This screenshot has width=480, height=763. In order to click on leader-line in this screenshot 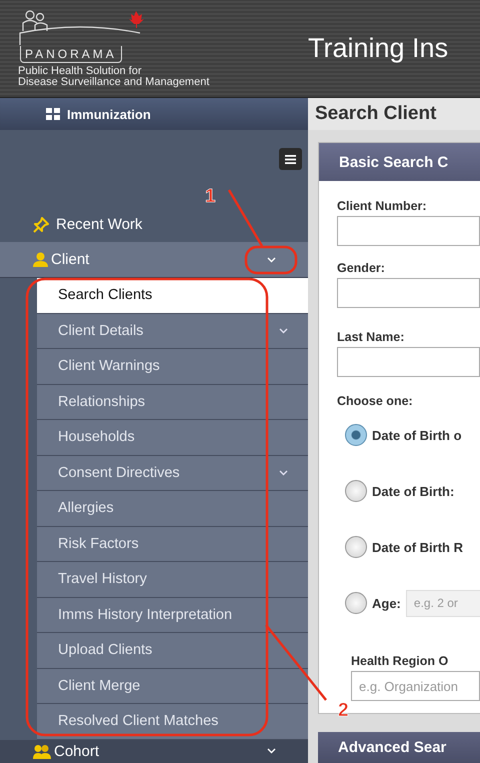, I will do `click(246, 218)`.